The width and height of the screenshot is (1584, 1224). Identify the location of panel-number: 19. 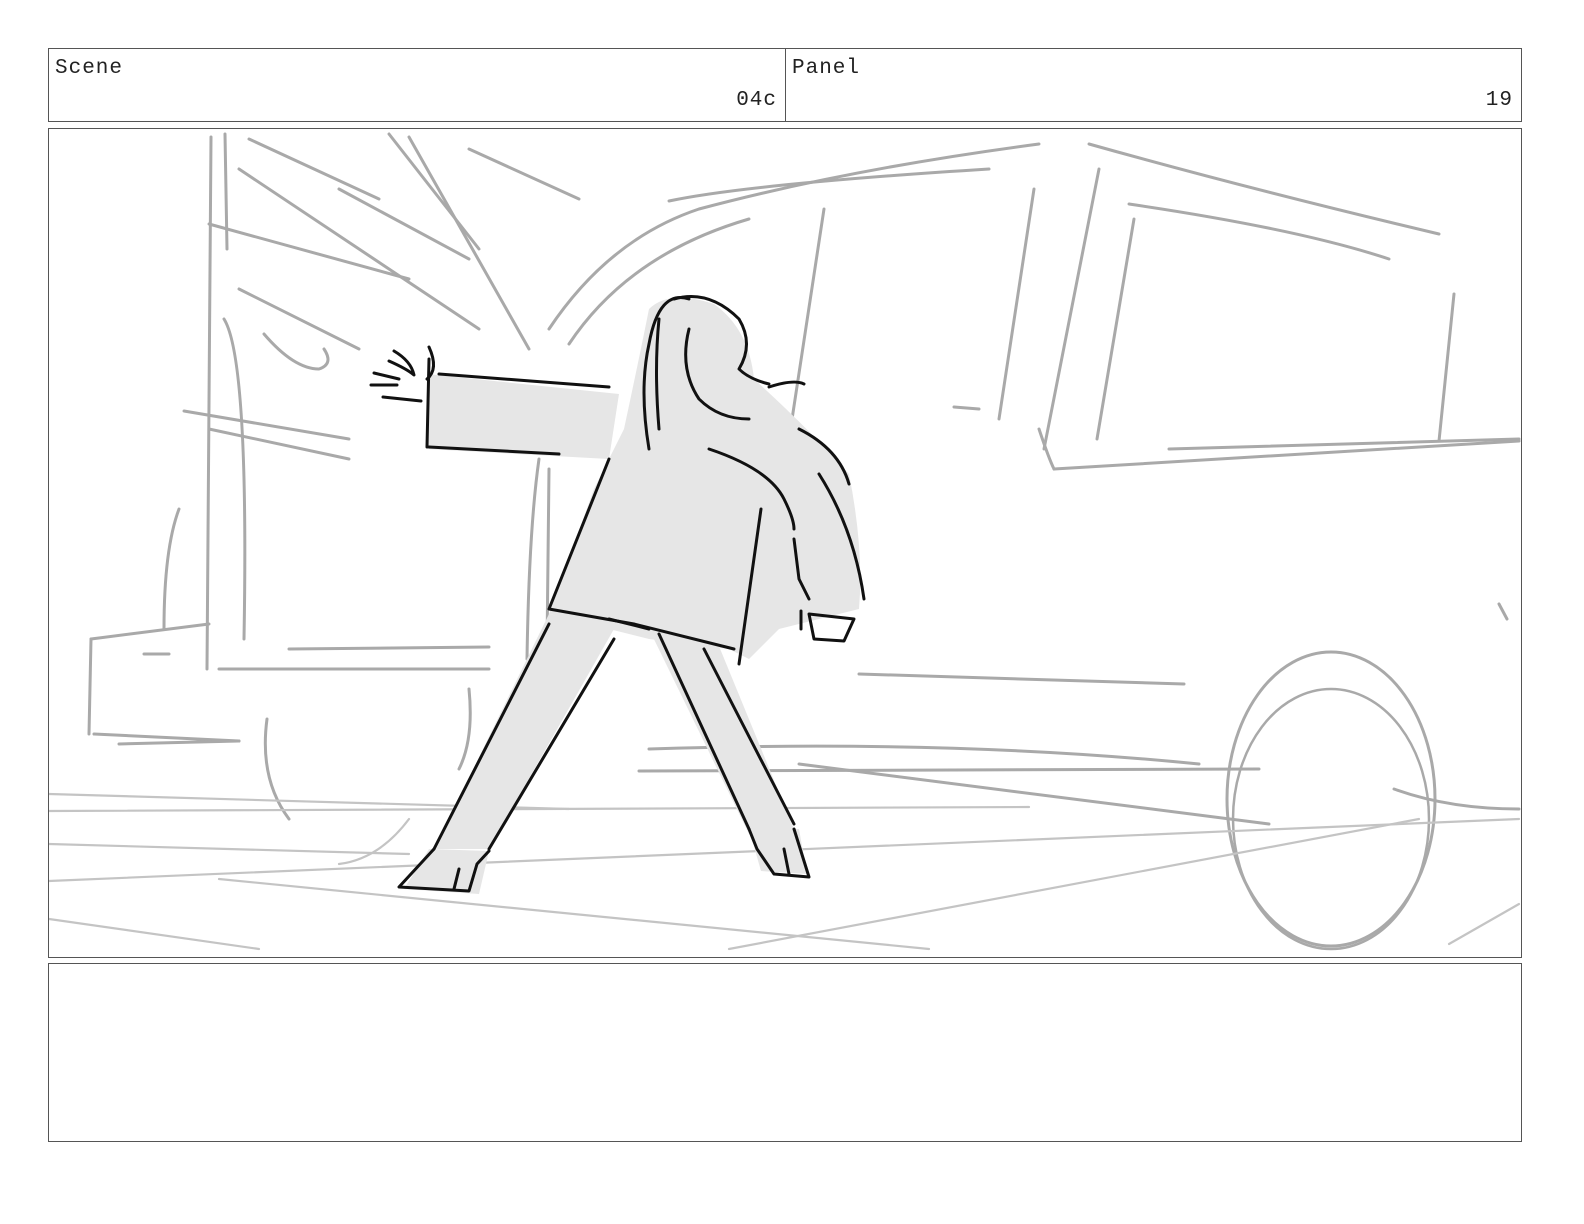
(1499, 100).